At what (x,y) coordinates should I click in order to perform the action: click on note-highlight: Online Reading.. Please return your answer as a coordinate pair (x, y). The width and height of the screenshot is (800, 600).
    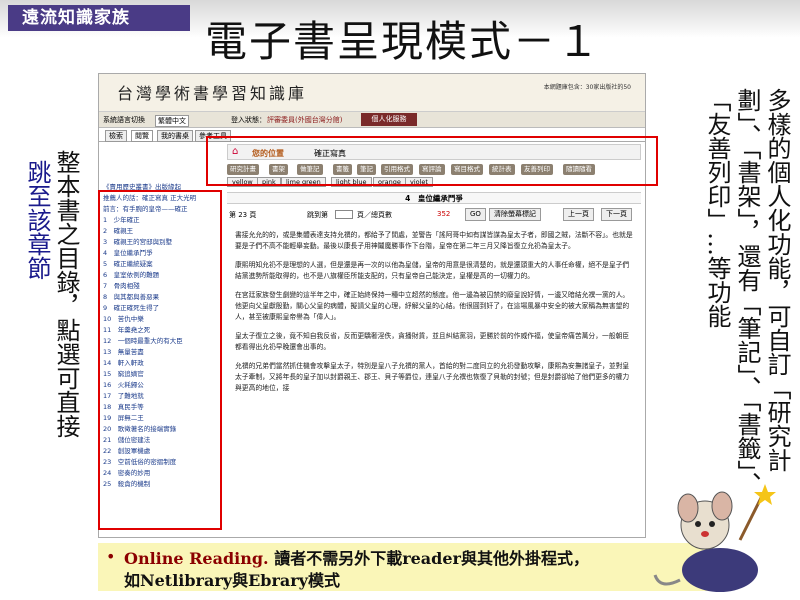
    Looking at the image, I should click on (196, 558).